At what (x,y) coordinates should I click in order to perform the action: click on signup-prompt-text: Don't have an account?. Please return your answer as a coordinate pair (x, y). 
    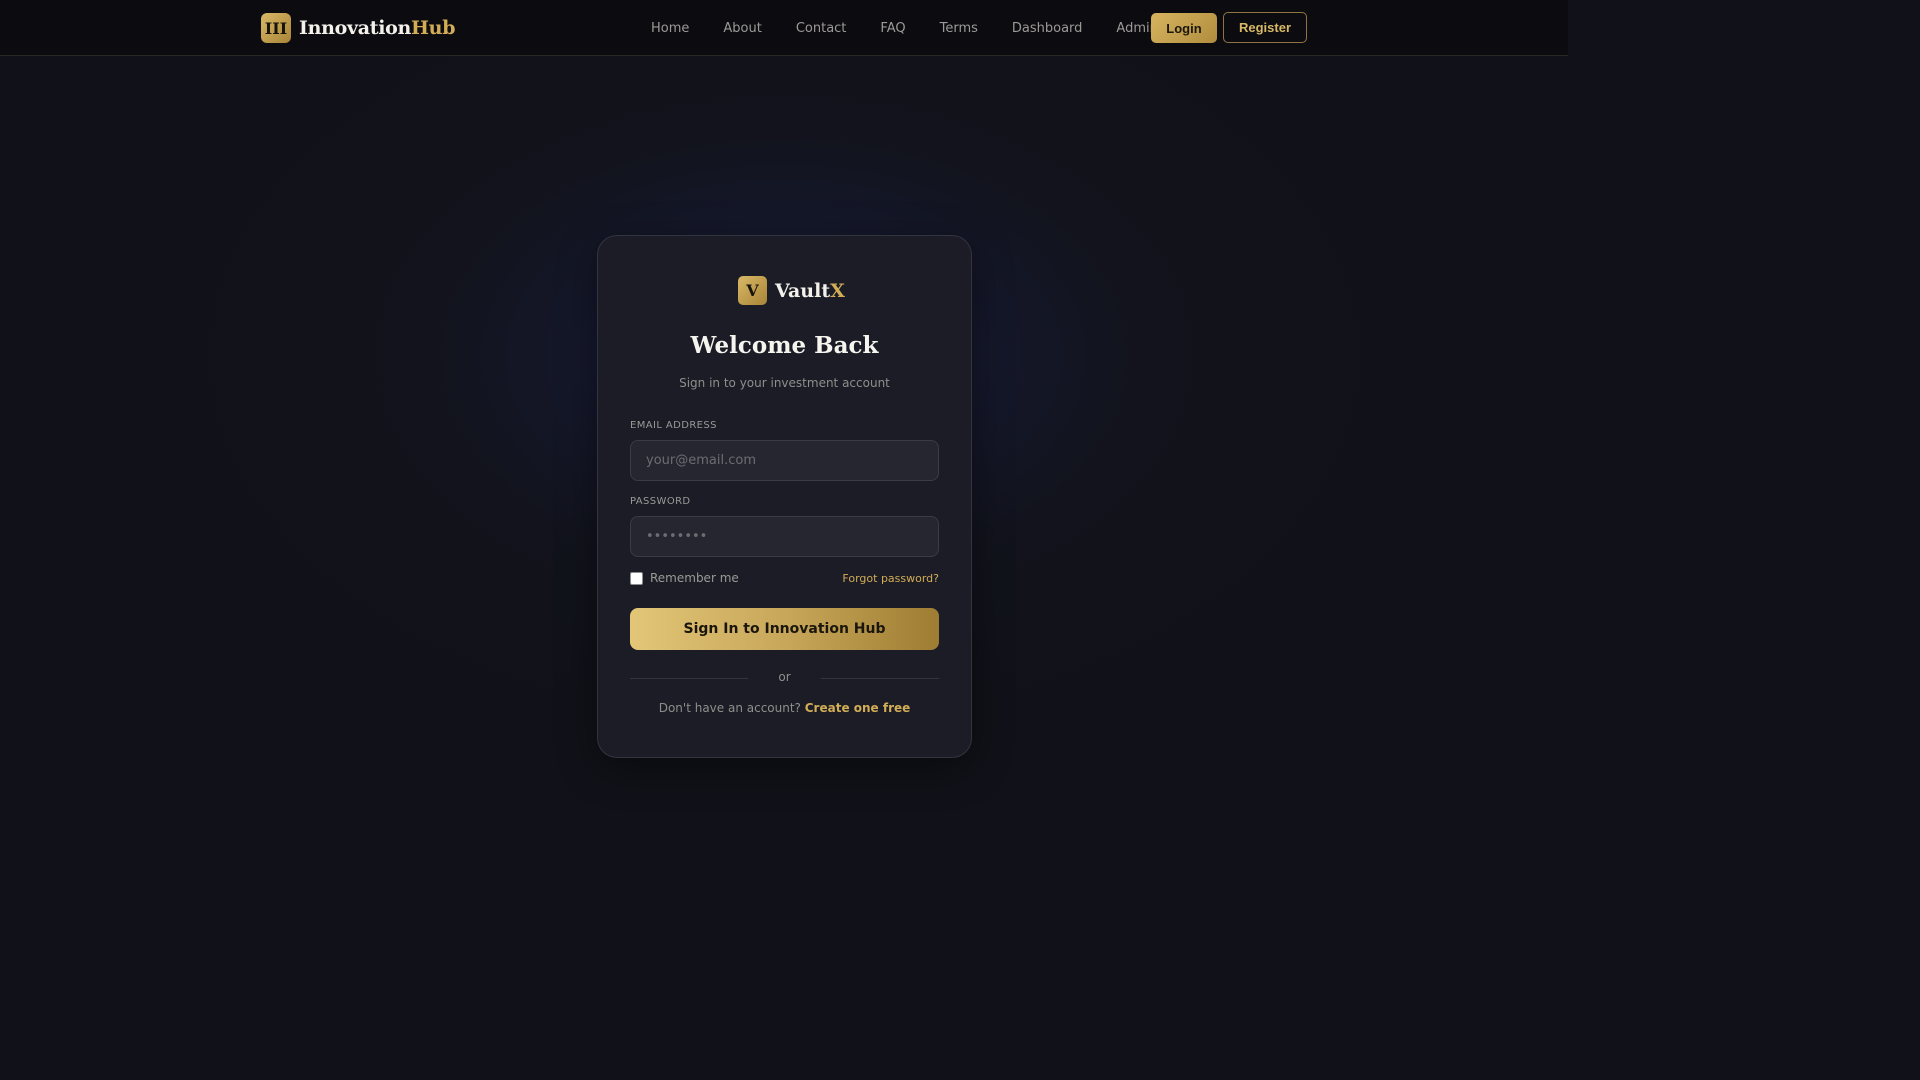
    Looking at the image, I should click on (729, 708).